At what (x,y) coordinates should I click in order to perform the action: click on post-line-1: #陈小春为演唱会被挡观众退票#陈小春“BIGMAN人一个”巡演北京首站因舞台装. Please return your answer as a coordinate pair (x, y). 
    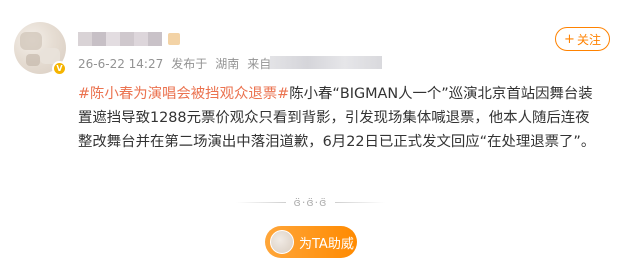
    Looking at the image, I should click on (346, 94).